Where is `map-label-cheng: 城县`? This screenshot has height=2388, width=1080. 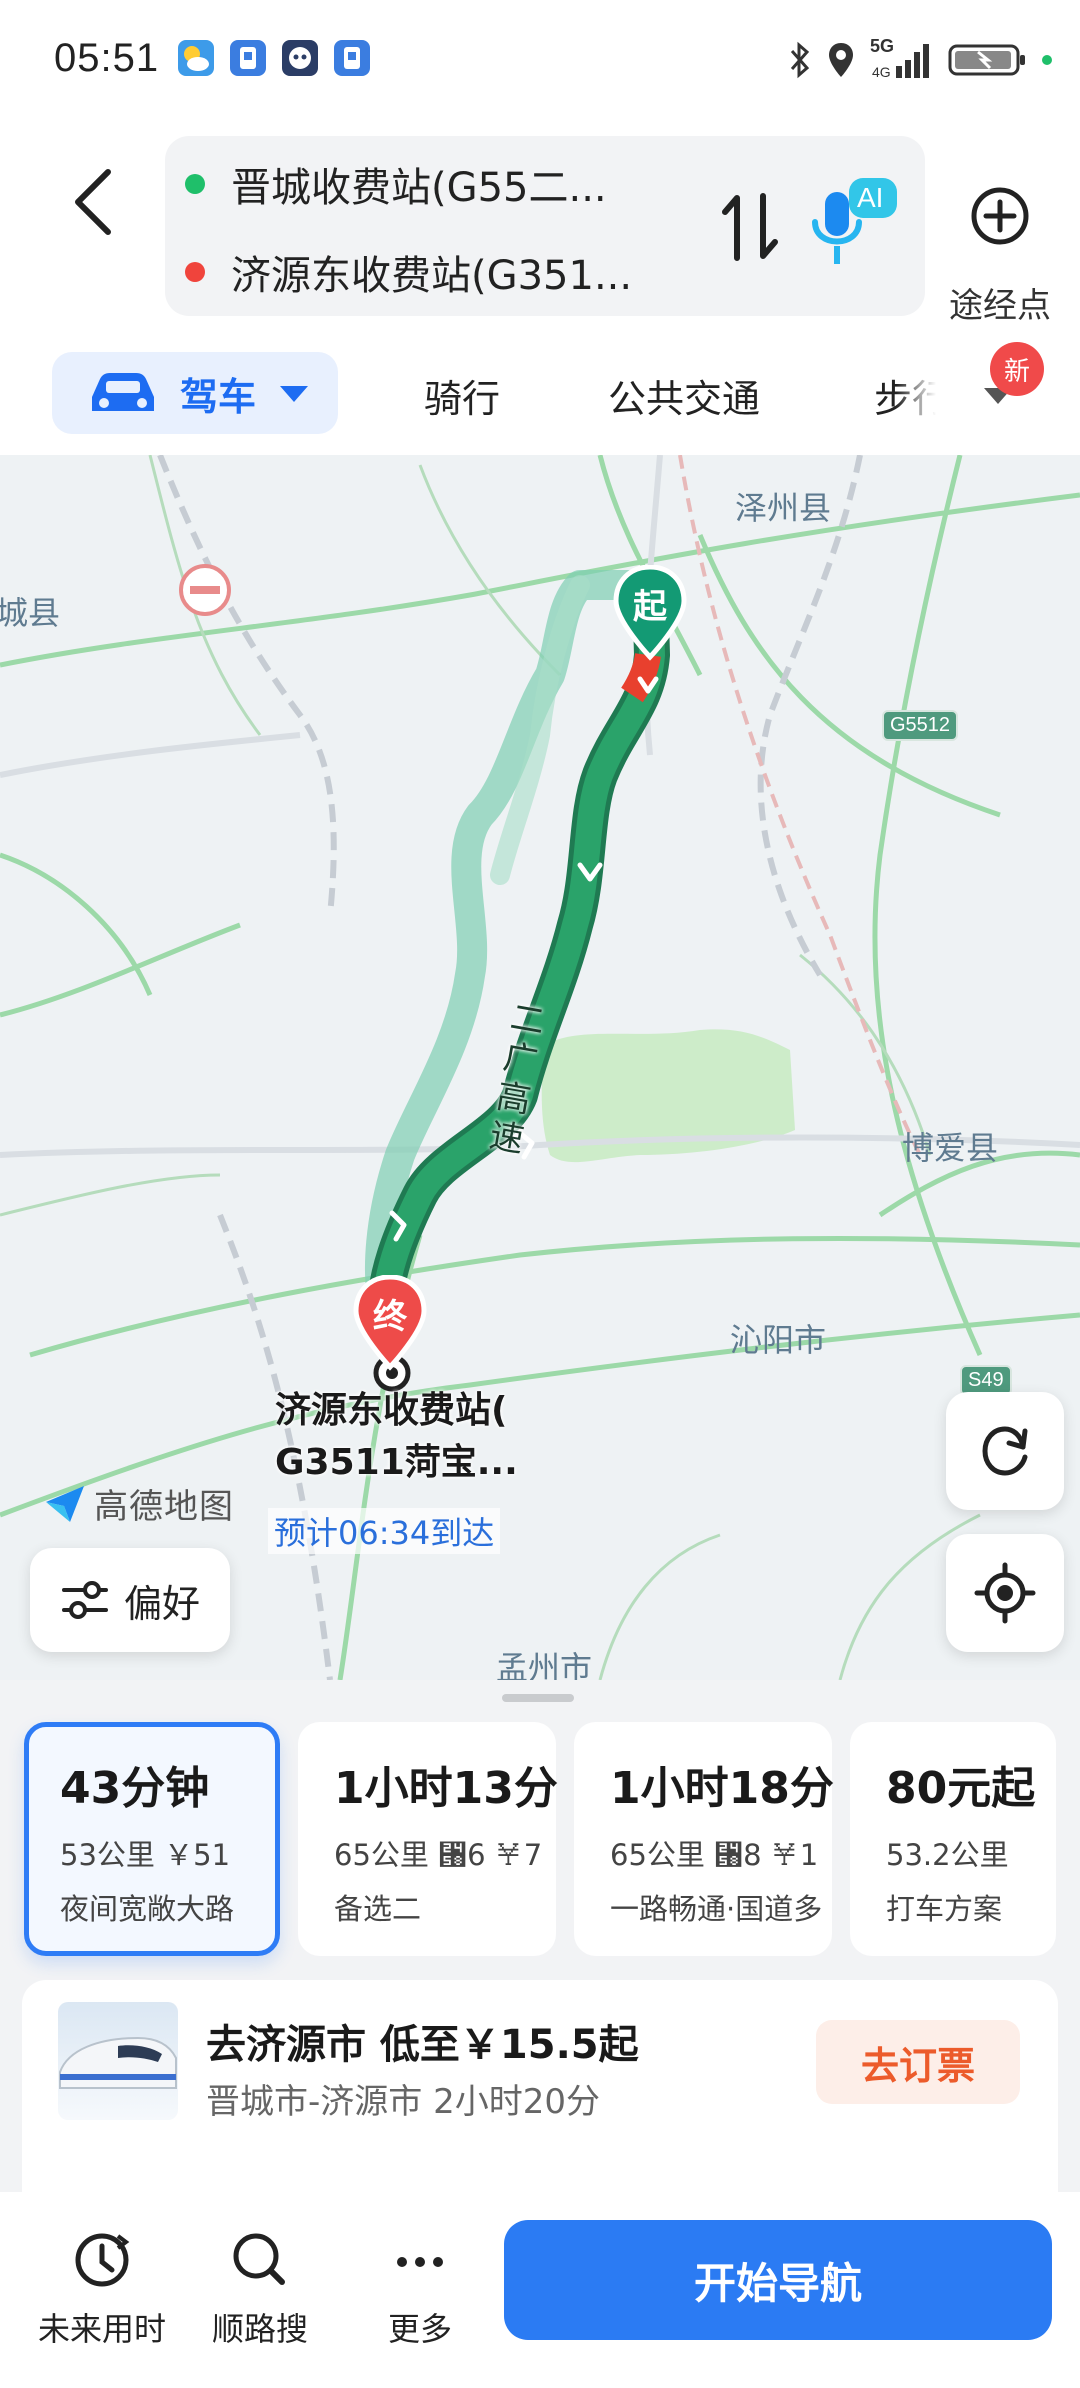 map-label-cheng: 城县 is located at coordinates (30, 613).